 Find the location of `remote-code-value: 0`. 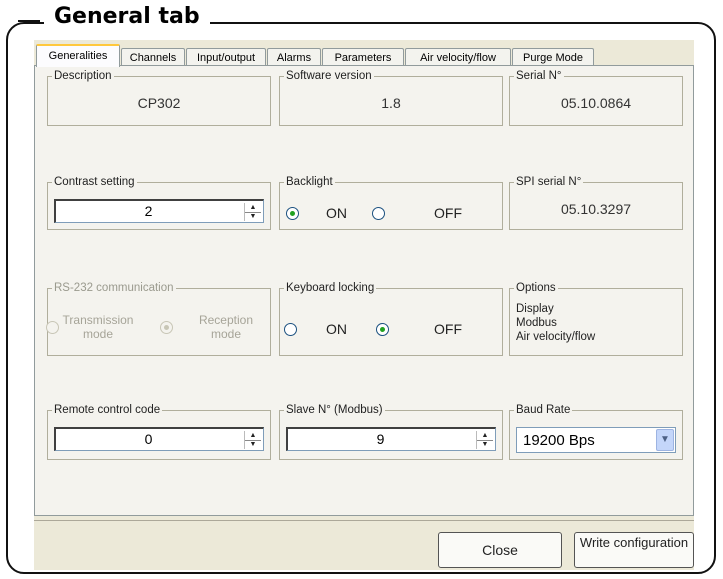

remote-code-value: 0 is located at coordinates (148, 439).